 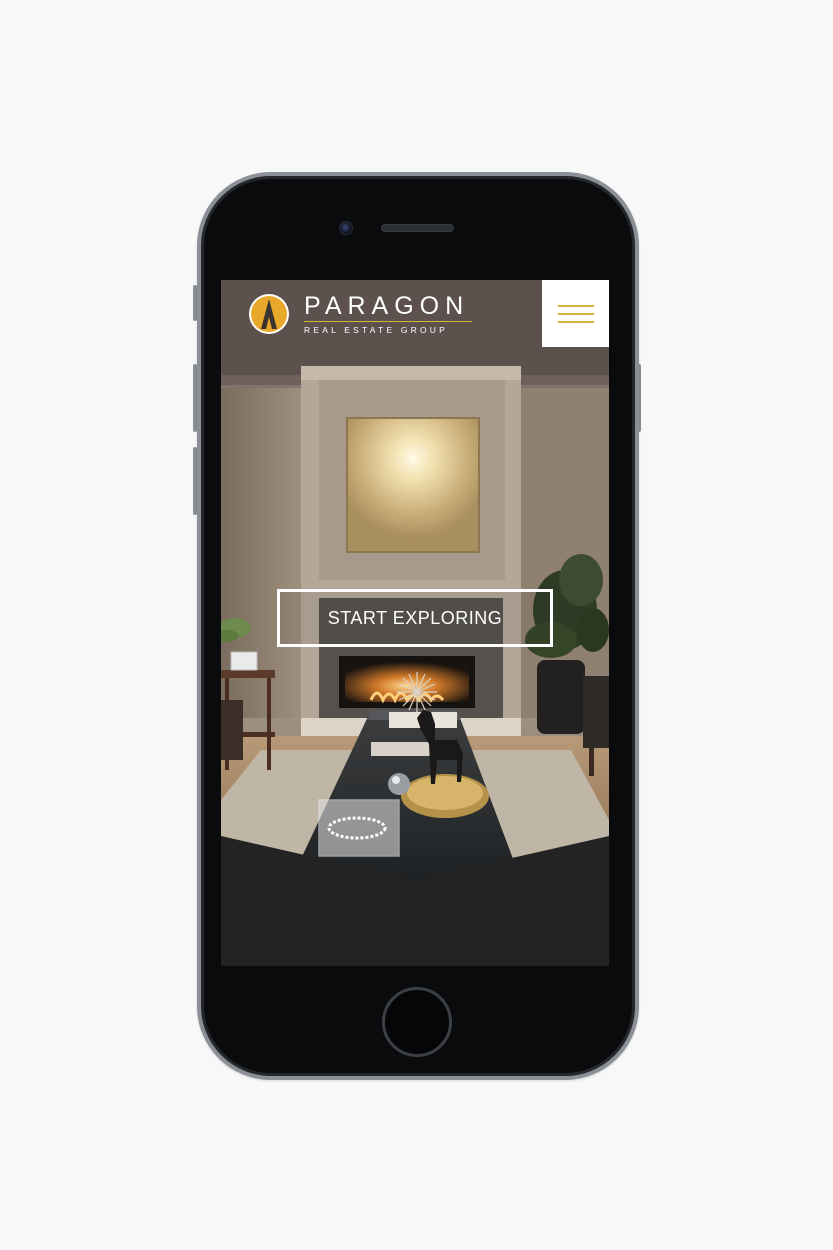 I want to click on paragon-logo-icon, so click(x=269, y=314).